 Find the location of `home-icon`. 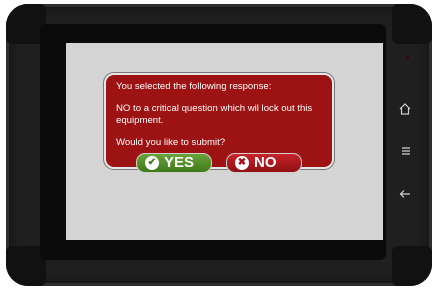

home-icon is located at coordinates (405, 110).